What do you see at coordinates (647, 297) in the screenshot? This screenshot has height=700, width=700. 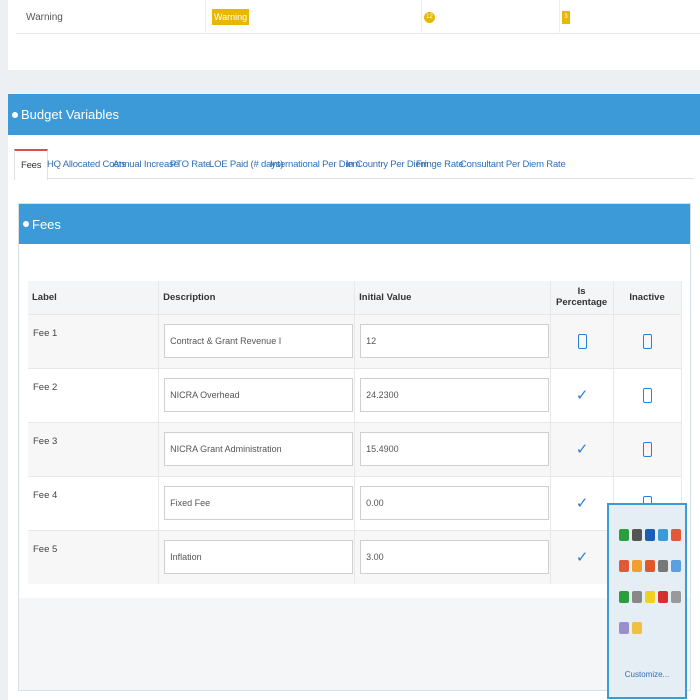 I see `column-header-inactive: Inactive` at bounding box center [647, 297].